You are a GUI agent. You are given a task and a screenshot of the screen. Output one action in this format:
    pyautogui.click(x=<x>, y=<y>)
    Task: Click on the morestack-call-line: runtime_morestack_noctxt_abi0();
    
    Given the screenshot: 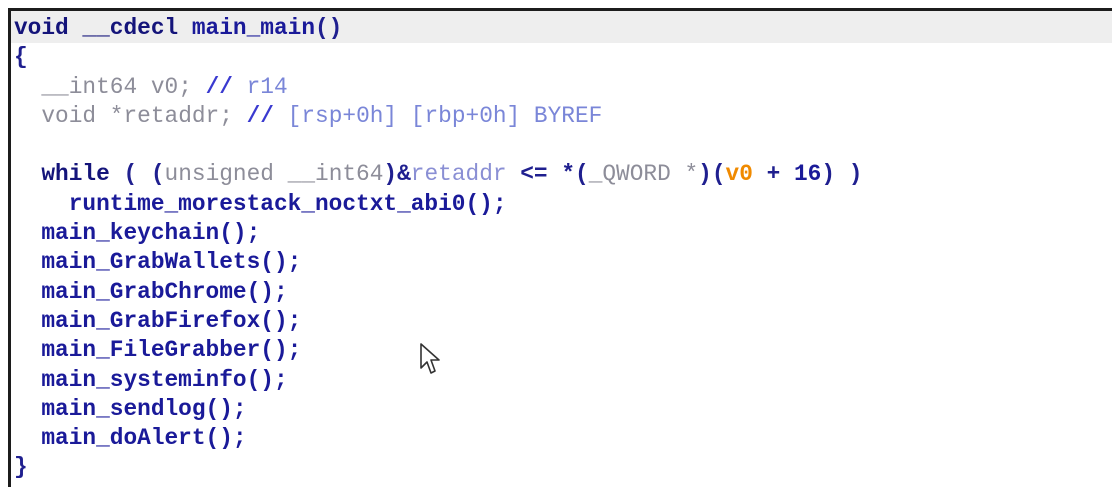 What is the action you would take?
    pyautogui.click(x=438, y=204)
    